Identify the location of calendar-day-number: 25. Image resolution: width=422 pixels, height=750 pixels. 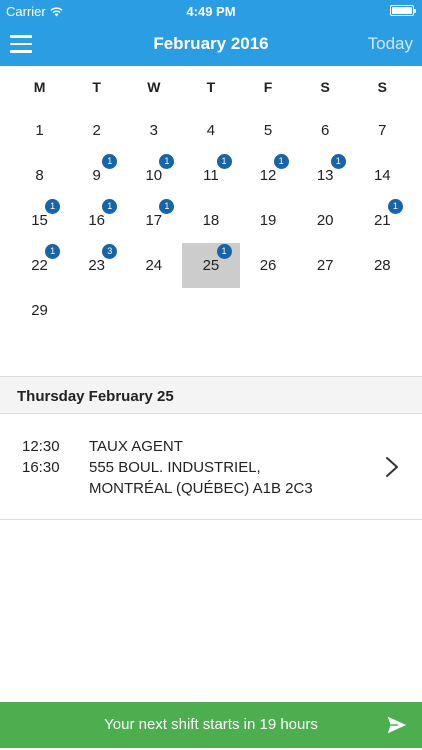
(211, 265).